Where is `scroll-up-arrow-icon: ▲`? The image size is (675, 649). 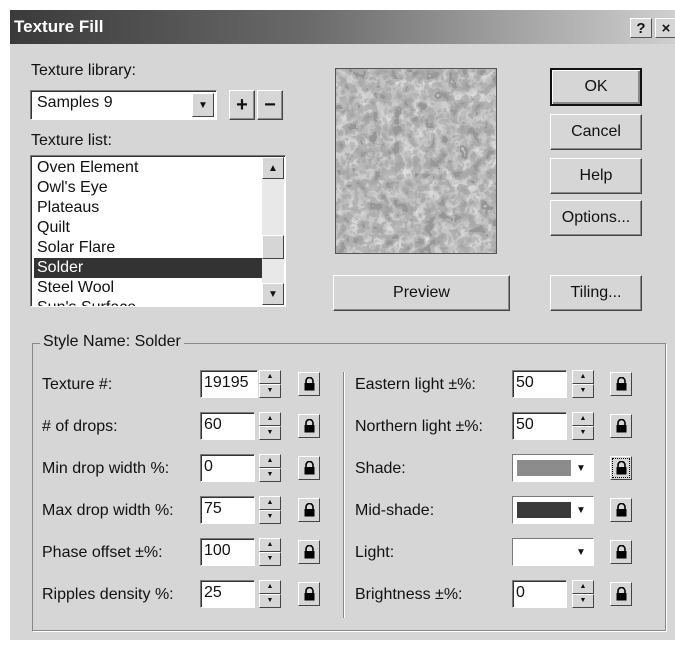 scroll-up-arrow-icon: ▲ is located at coordinates (273, 168).